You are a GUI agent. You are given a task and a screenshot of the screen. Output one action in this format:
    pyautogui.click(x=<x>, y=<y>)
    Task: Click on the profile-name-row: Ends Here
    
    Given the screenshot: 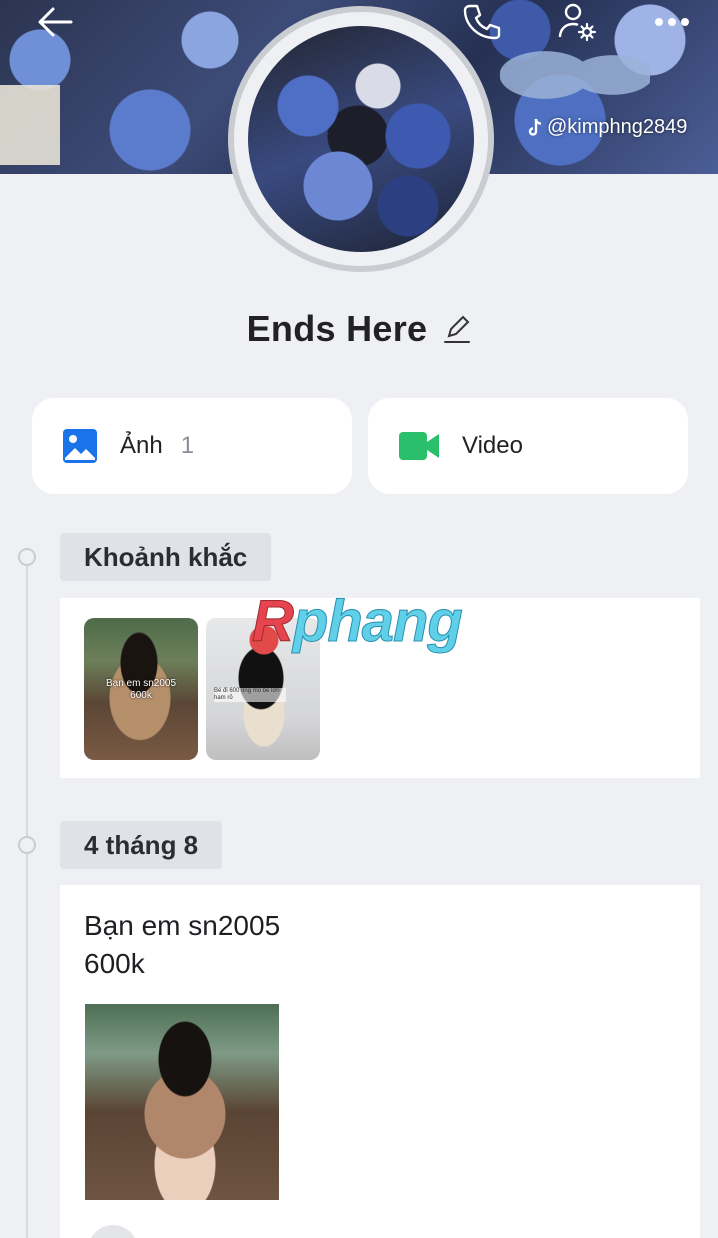 What is the action you would take?
    pyautogui.click(x=359, y=329)
    